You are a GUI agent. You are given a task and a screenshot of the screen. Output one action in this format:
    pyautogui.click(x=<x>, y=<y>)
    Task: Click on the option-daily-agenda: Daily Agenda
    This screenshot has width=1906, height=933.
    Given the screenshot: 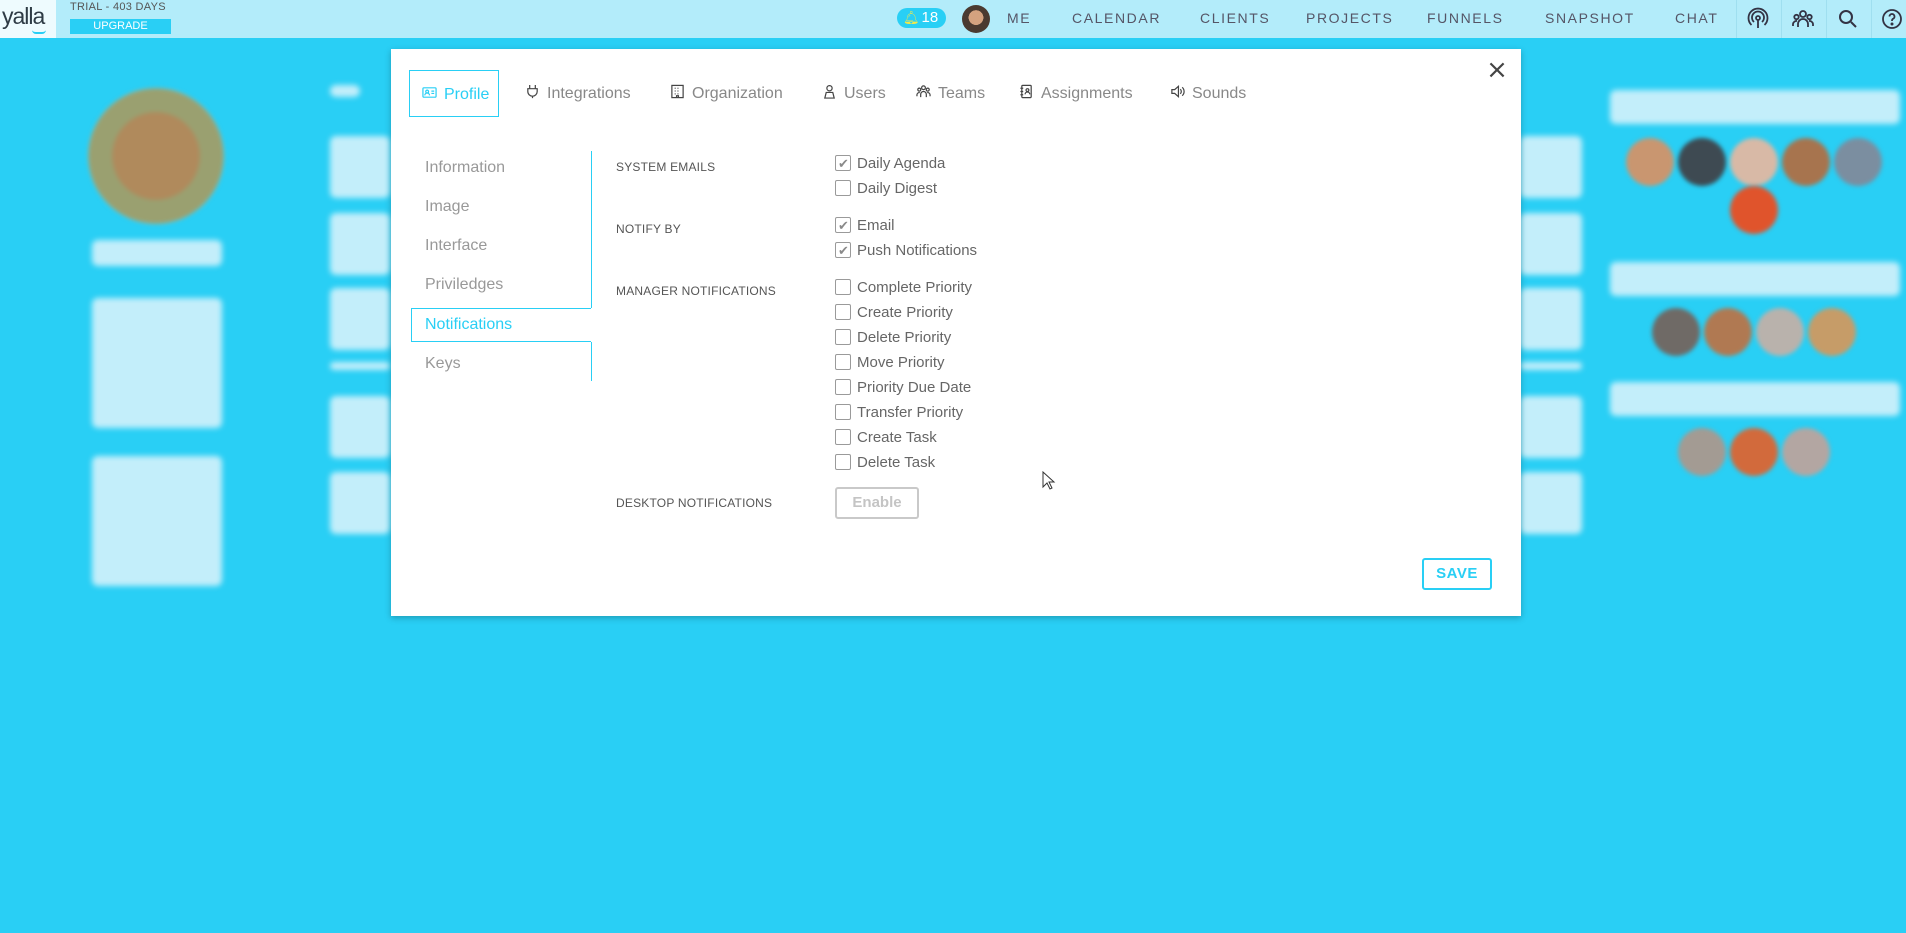 What is the action you would take?
    pyautogui.click(x=890, y=164)
    